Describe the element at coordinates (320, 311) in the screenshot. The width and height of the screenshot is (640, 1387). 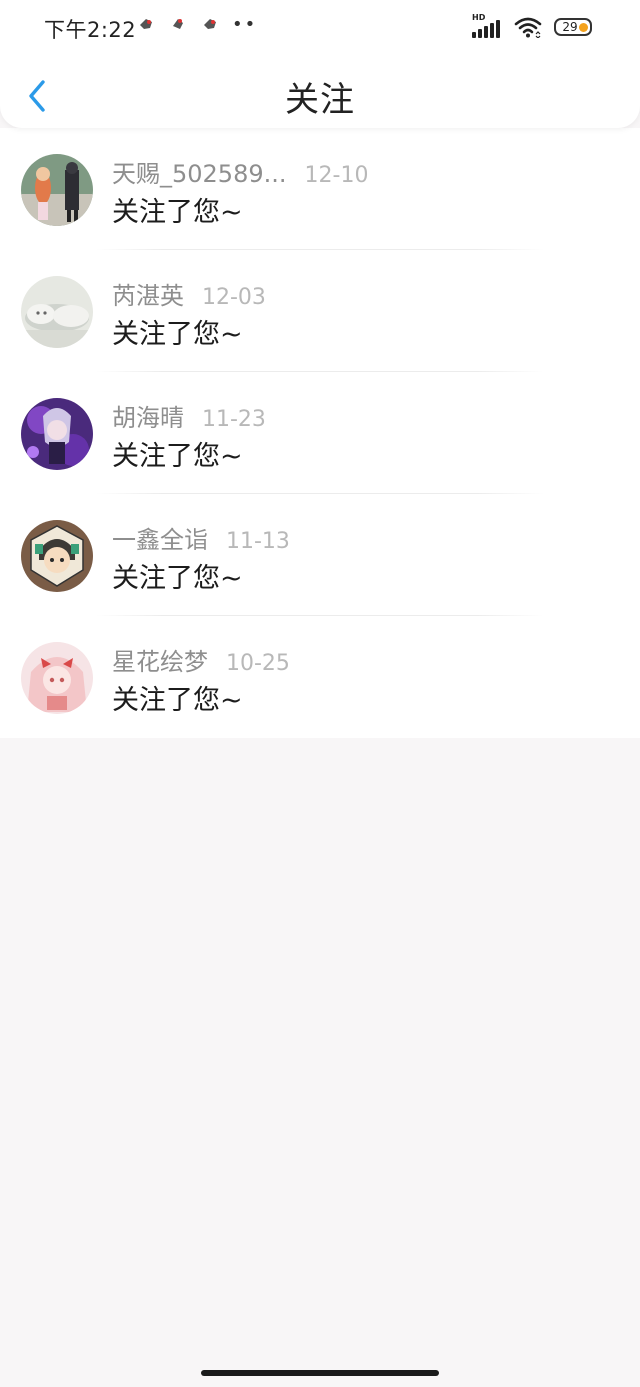
I see `list-item: 芮湛英 12-03 关注了您~` at that location.